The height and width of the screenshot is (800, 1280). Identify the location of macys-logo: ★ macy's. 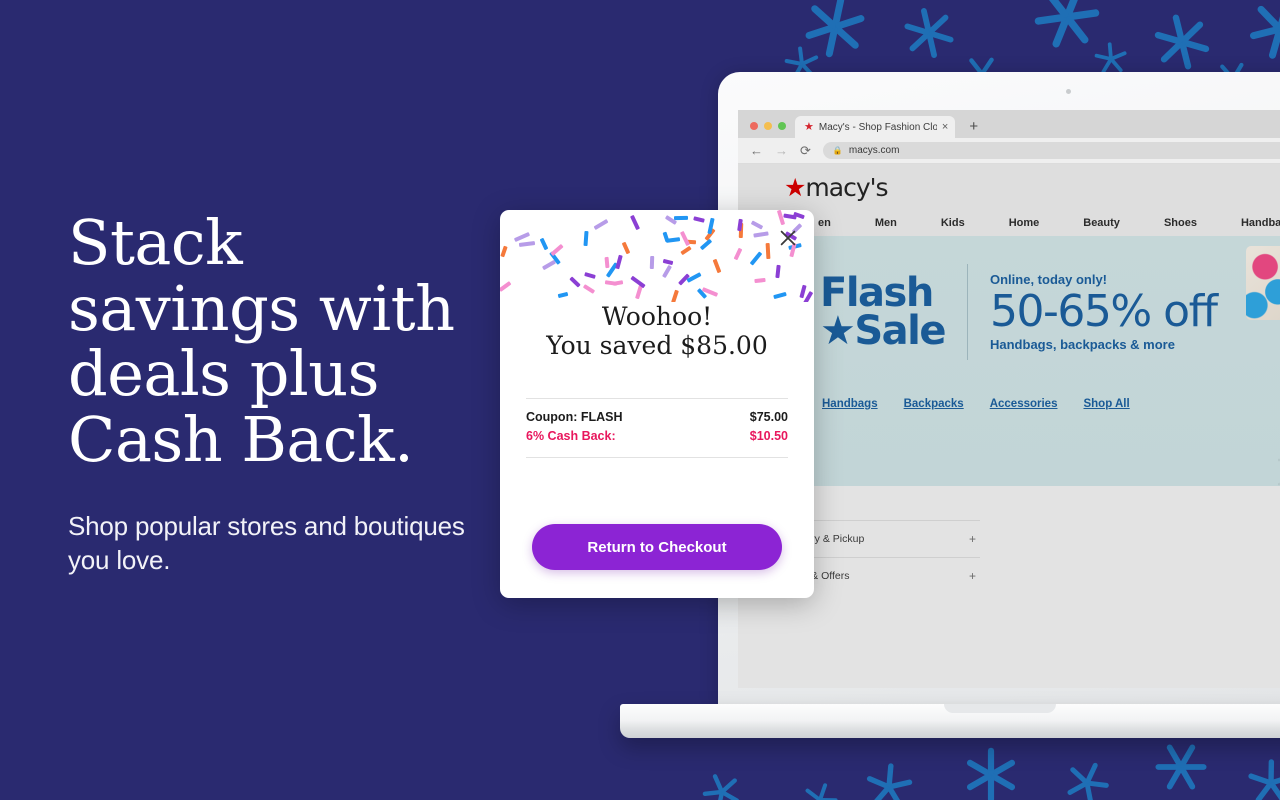
(836, 187).